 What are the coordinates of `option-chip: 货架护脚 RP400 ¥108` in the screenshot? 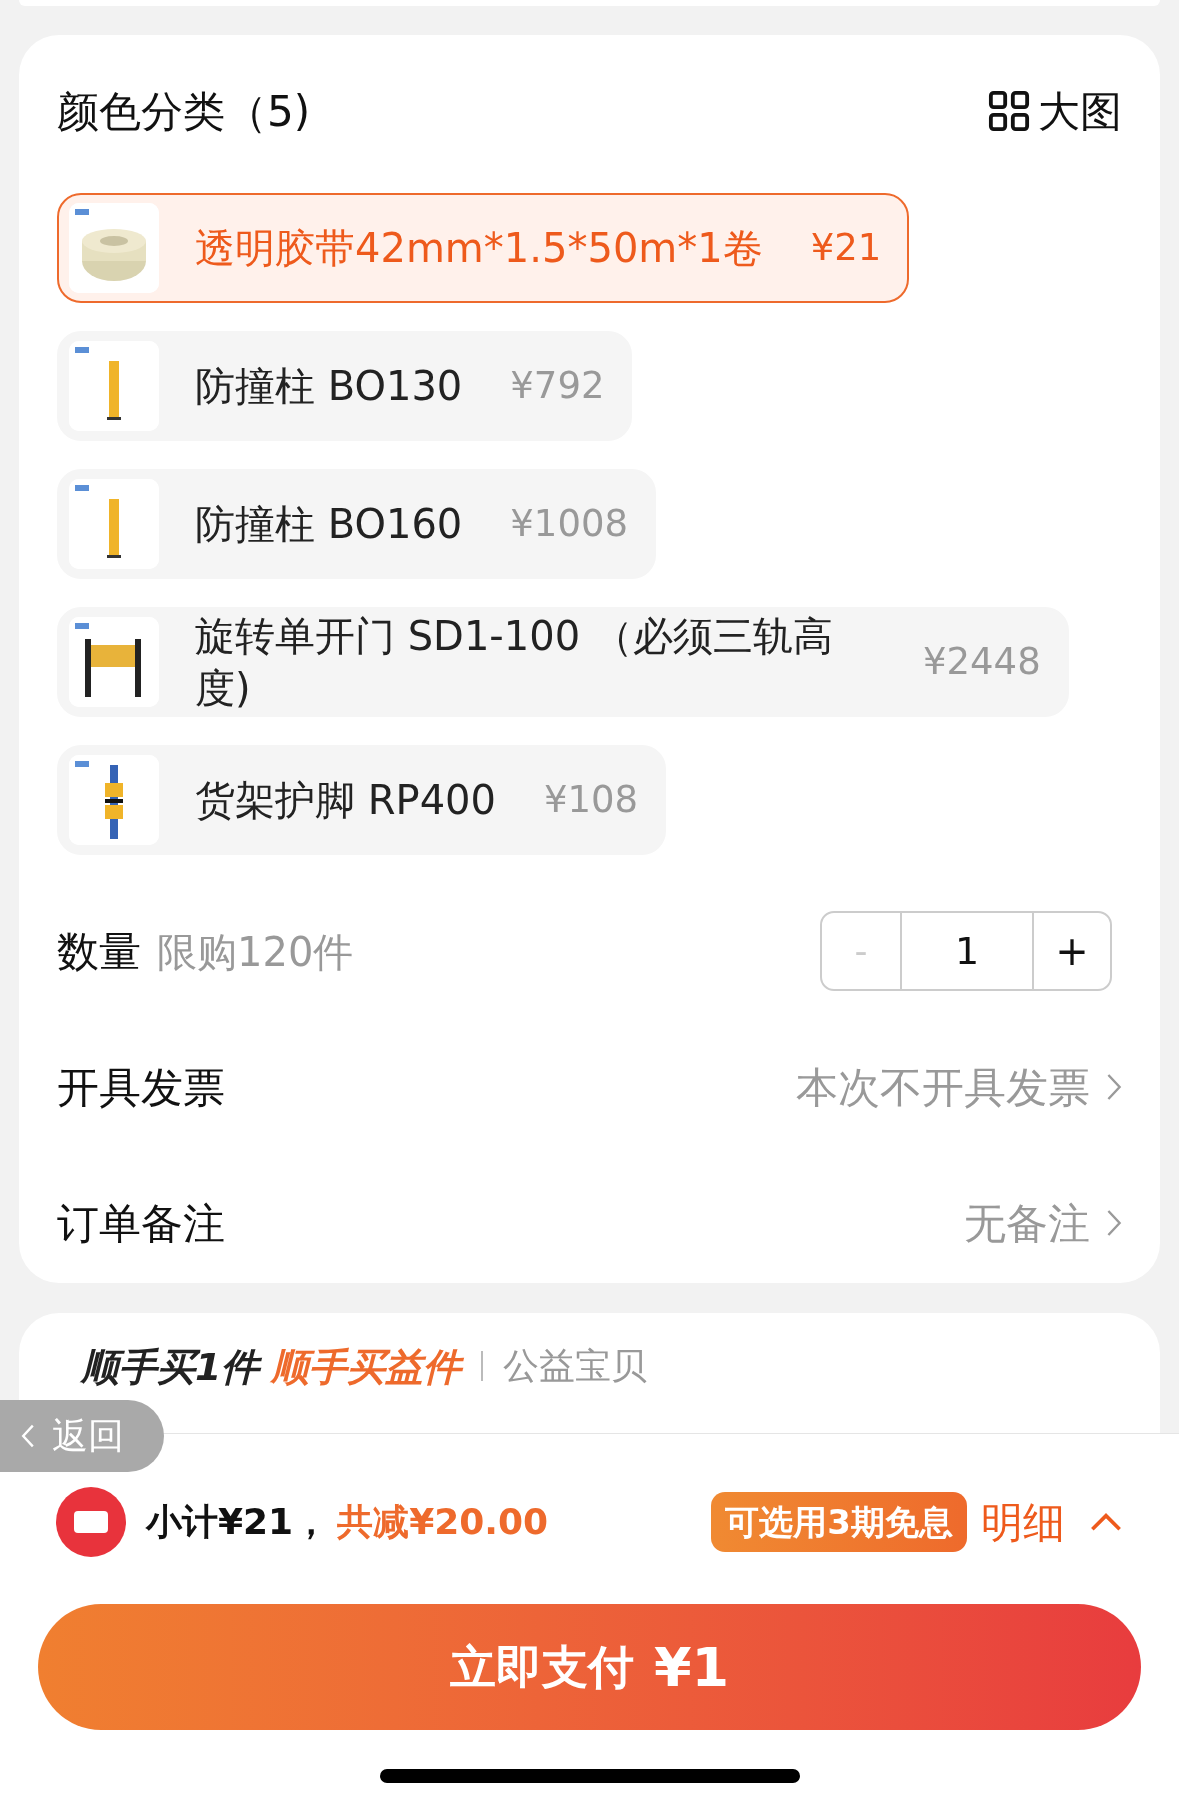 It's located at (362, 800).